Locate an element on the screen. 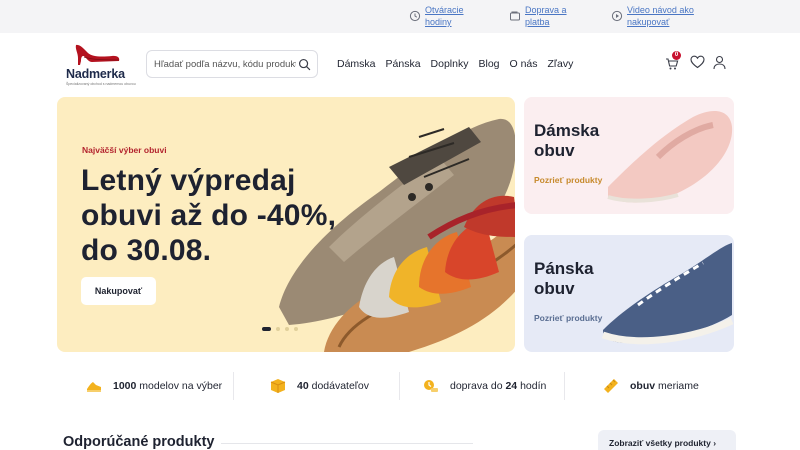  package-icon is located at coordinates (278, 386).